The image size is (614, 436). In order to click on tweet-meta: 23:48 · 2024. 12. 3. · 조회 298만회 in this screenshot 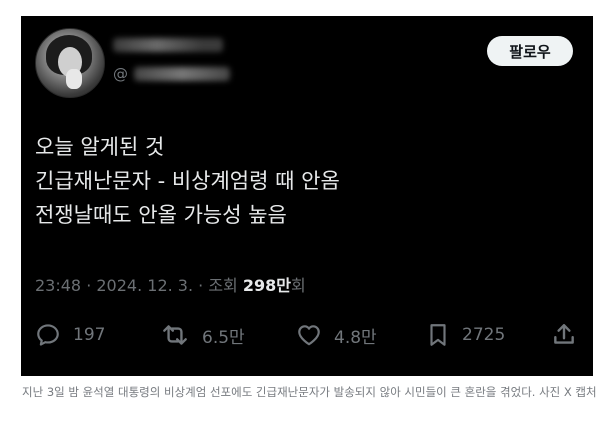, I will do `click(170, 284)`.